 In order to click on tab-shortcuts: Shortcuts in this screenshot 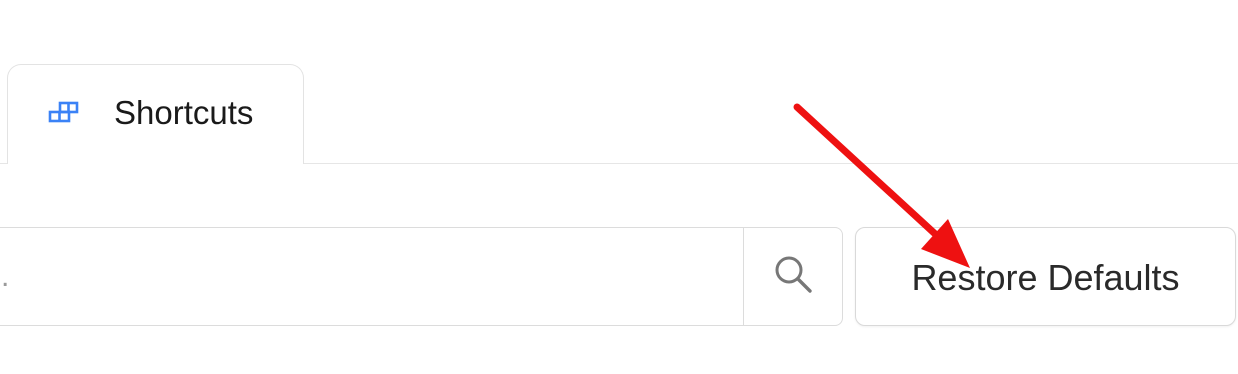, I will do `click(155, 114)`.